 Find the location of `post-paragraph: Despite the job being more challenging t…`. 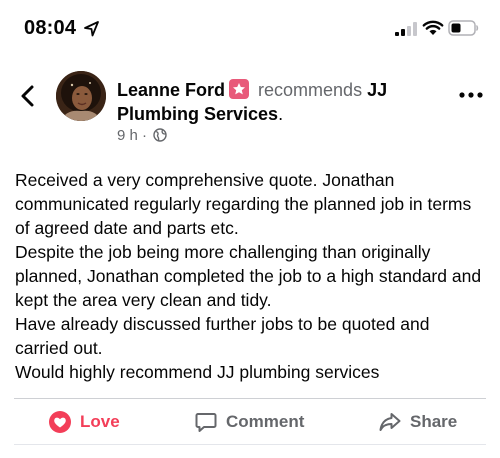

post-paragraph: Despite the job being more challenging t… is located at coordinates (248, 276).